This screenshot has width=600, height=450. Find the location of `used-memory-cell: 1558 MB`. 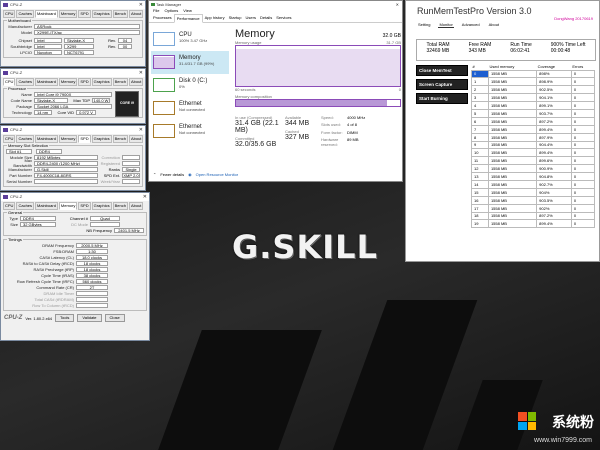

used-memory-cell: 1558 MB is located at coordinates (512, 224).